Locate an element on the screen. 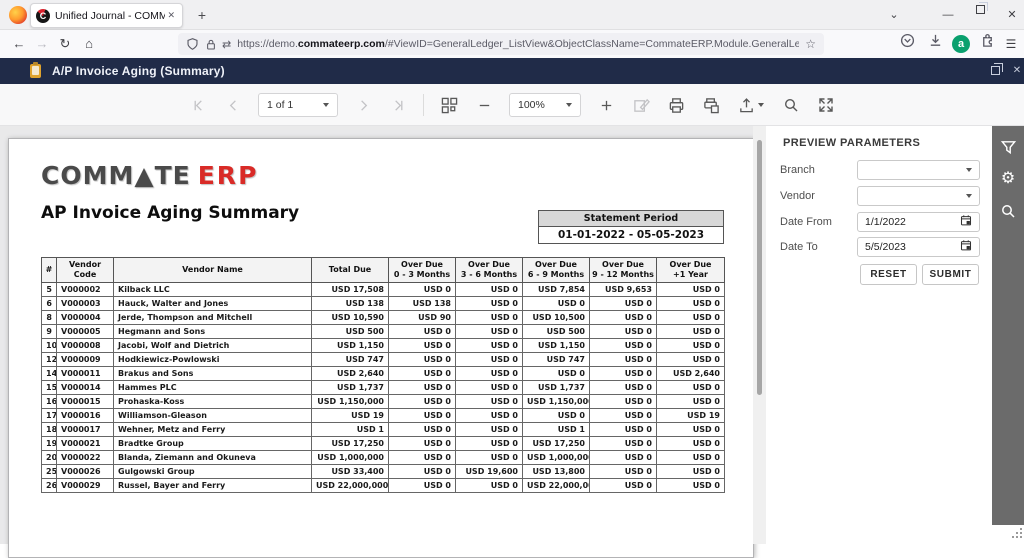 This screenshot has width=1024, height=558. cell: USD 13,800 is located at coordinates (556, 471).